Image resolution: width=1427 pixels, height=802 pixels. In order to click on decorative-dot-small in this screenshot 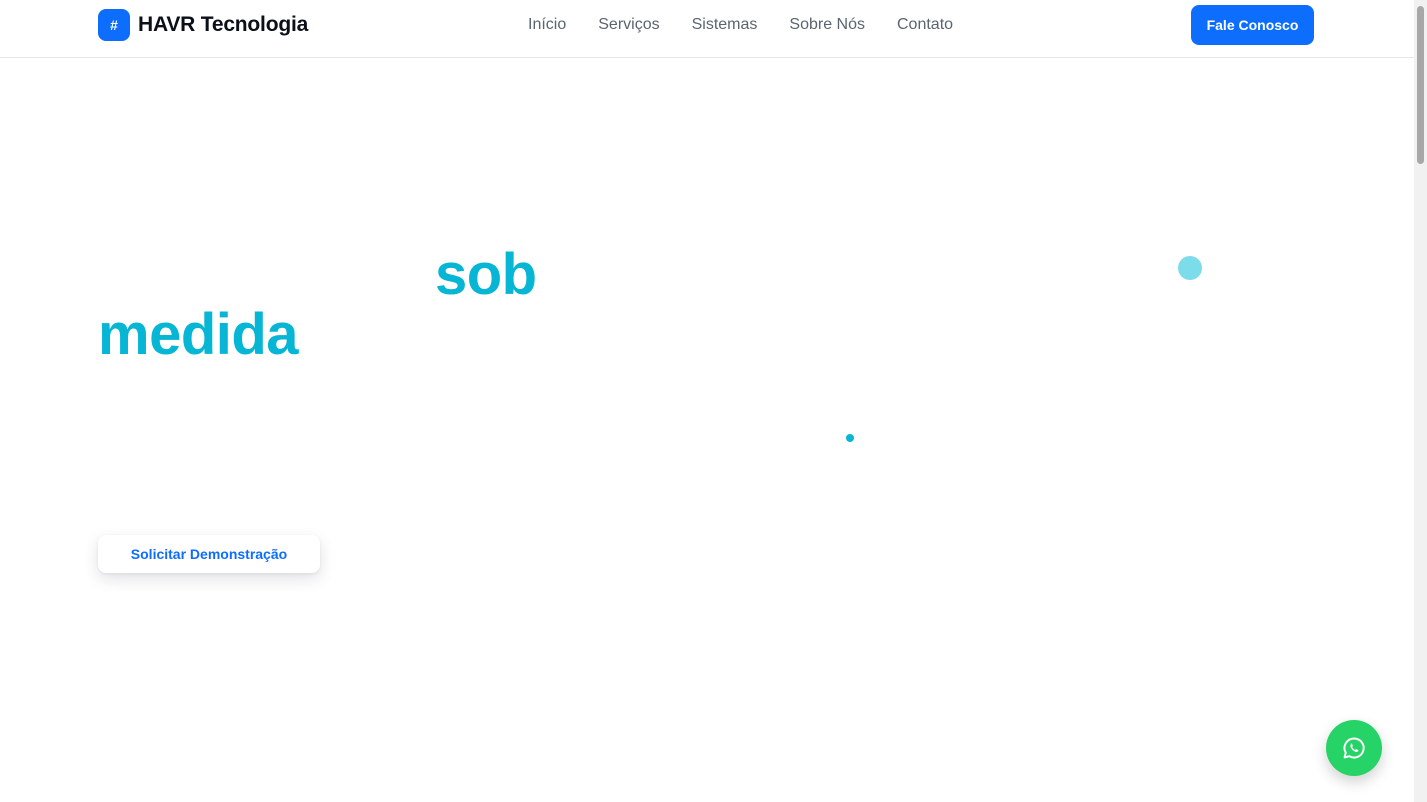, I will do `click(850, 438)`.